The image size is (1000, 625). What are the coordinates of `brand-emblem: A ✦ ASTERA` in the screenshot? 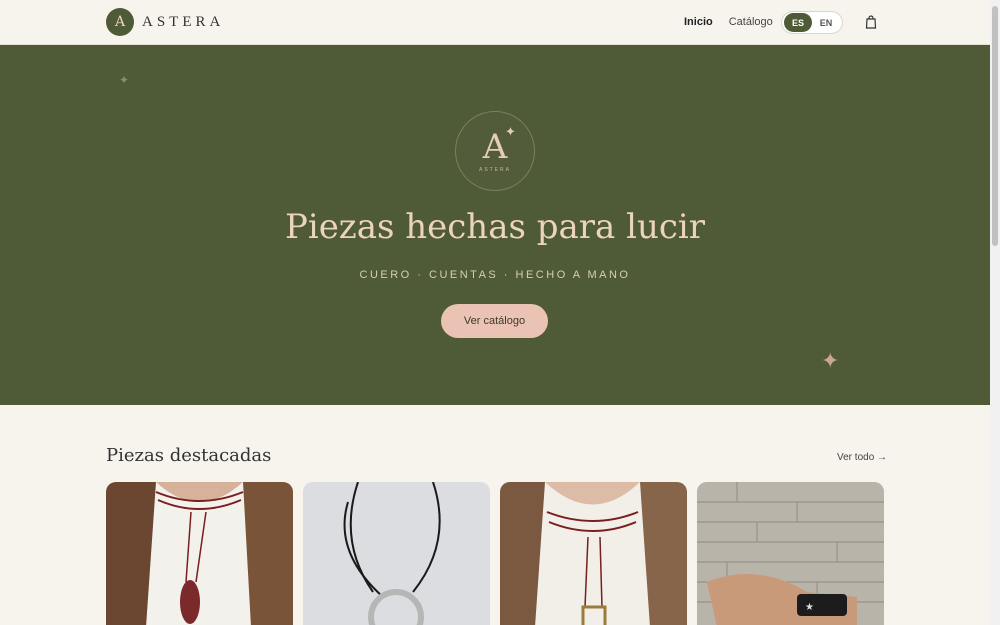 It's located at (495, 151).